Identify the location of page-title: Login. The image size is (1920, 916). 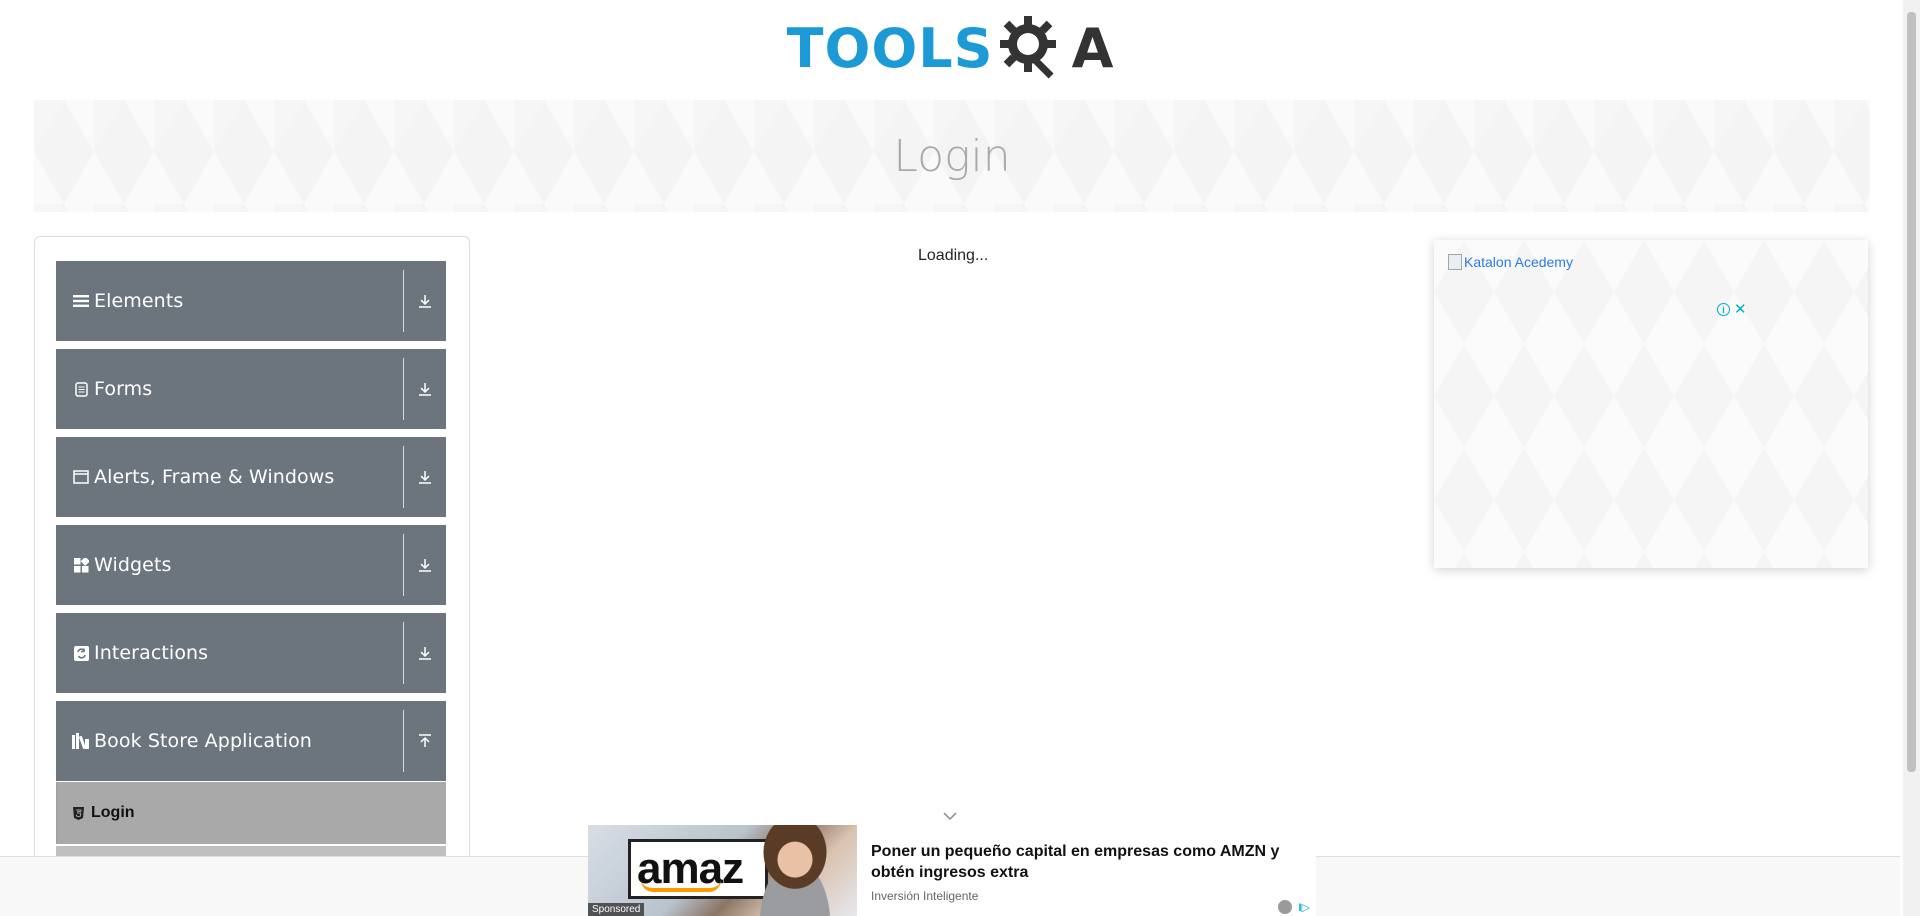
(952, 156).